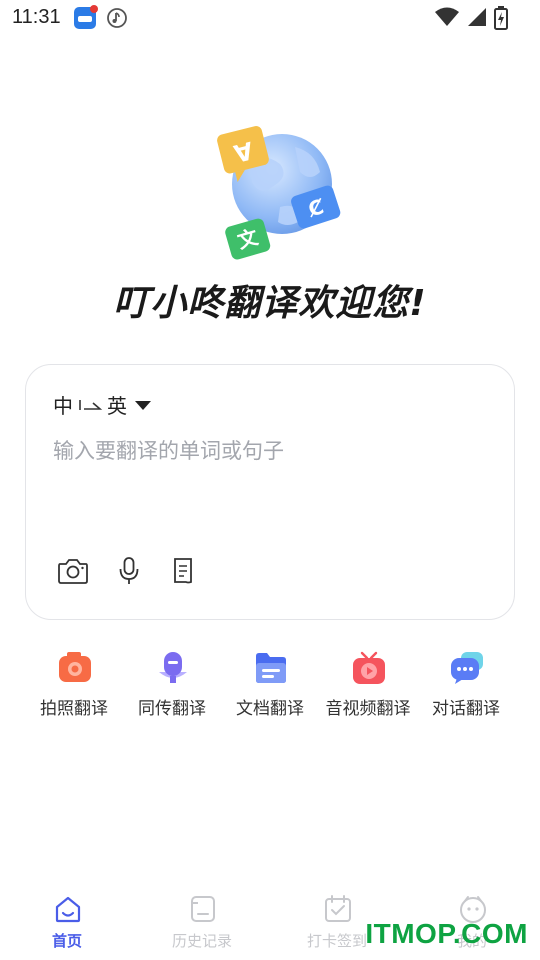 The height and width of the screenshot is (960, 540). Describe the element at coordinates (203, 909) in the screenshot. I see `history-icon` at that location.